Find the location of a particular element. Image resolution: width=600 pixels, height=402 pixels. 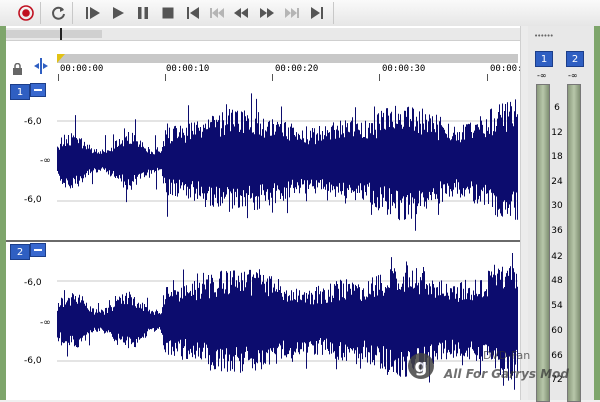

meter-scale-label: 24 is located at coordinates (557, 182).